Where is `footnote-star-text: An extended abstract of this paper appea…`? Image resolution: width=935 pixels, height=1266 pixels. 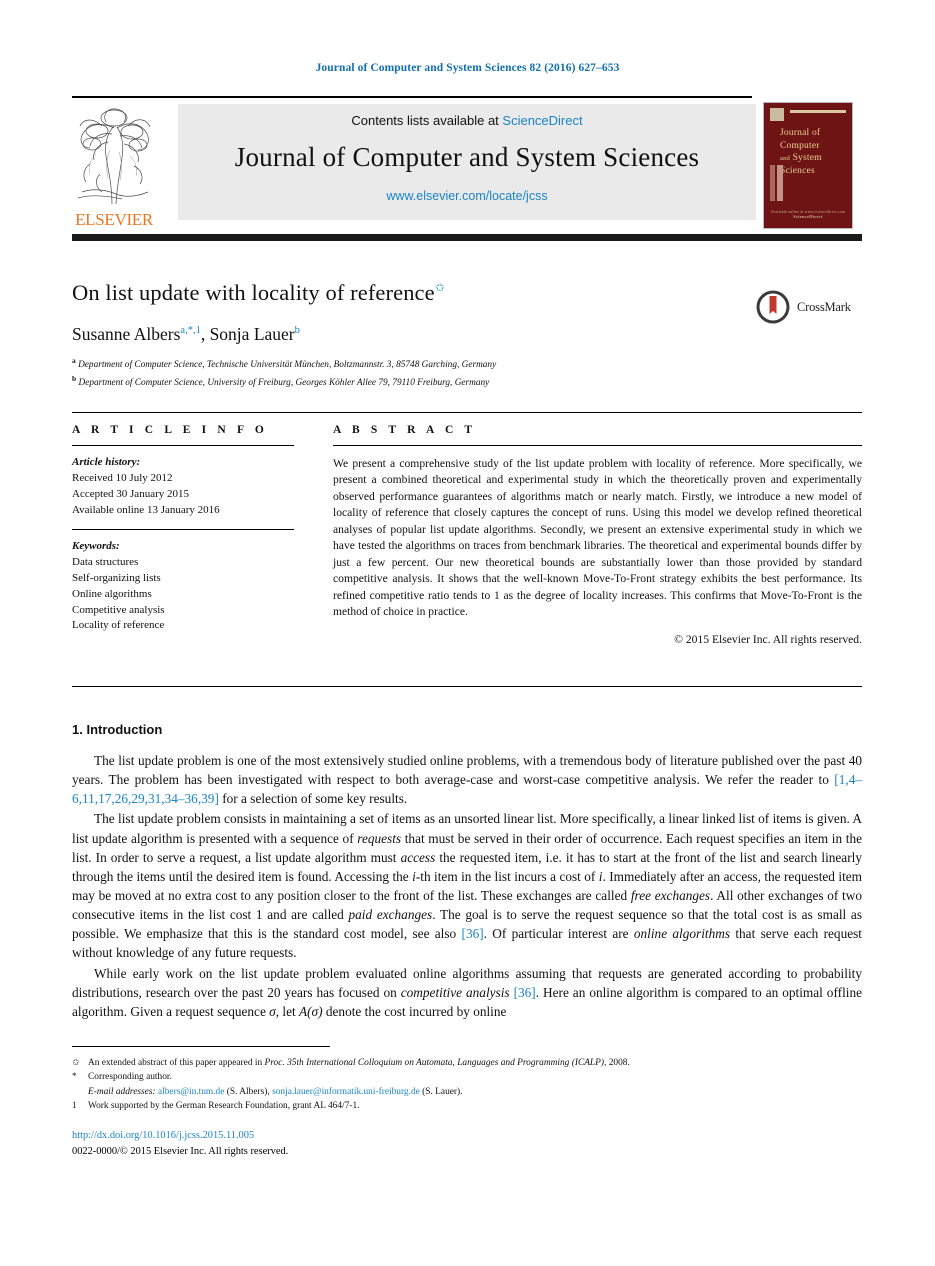 footnote-star-text: An extended abstract of this paper appea… is located at coordinates (359, 1063).